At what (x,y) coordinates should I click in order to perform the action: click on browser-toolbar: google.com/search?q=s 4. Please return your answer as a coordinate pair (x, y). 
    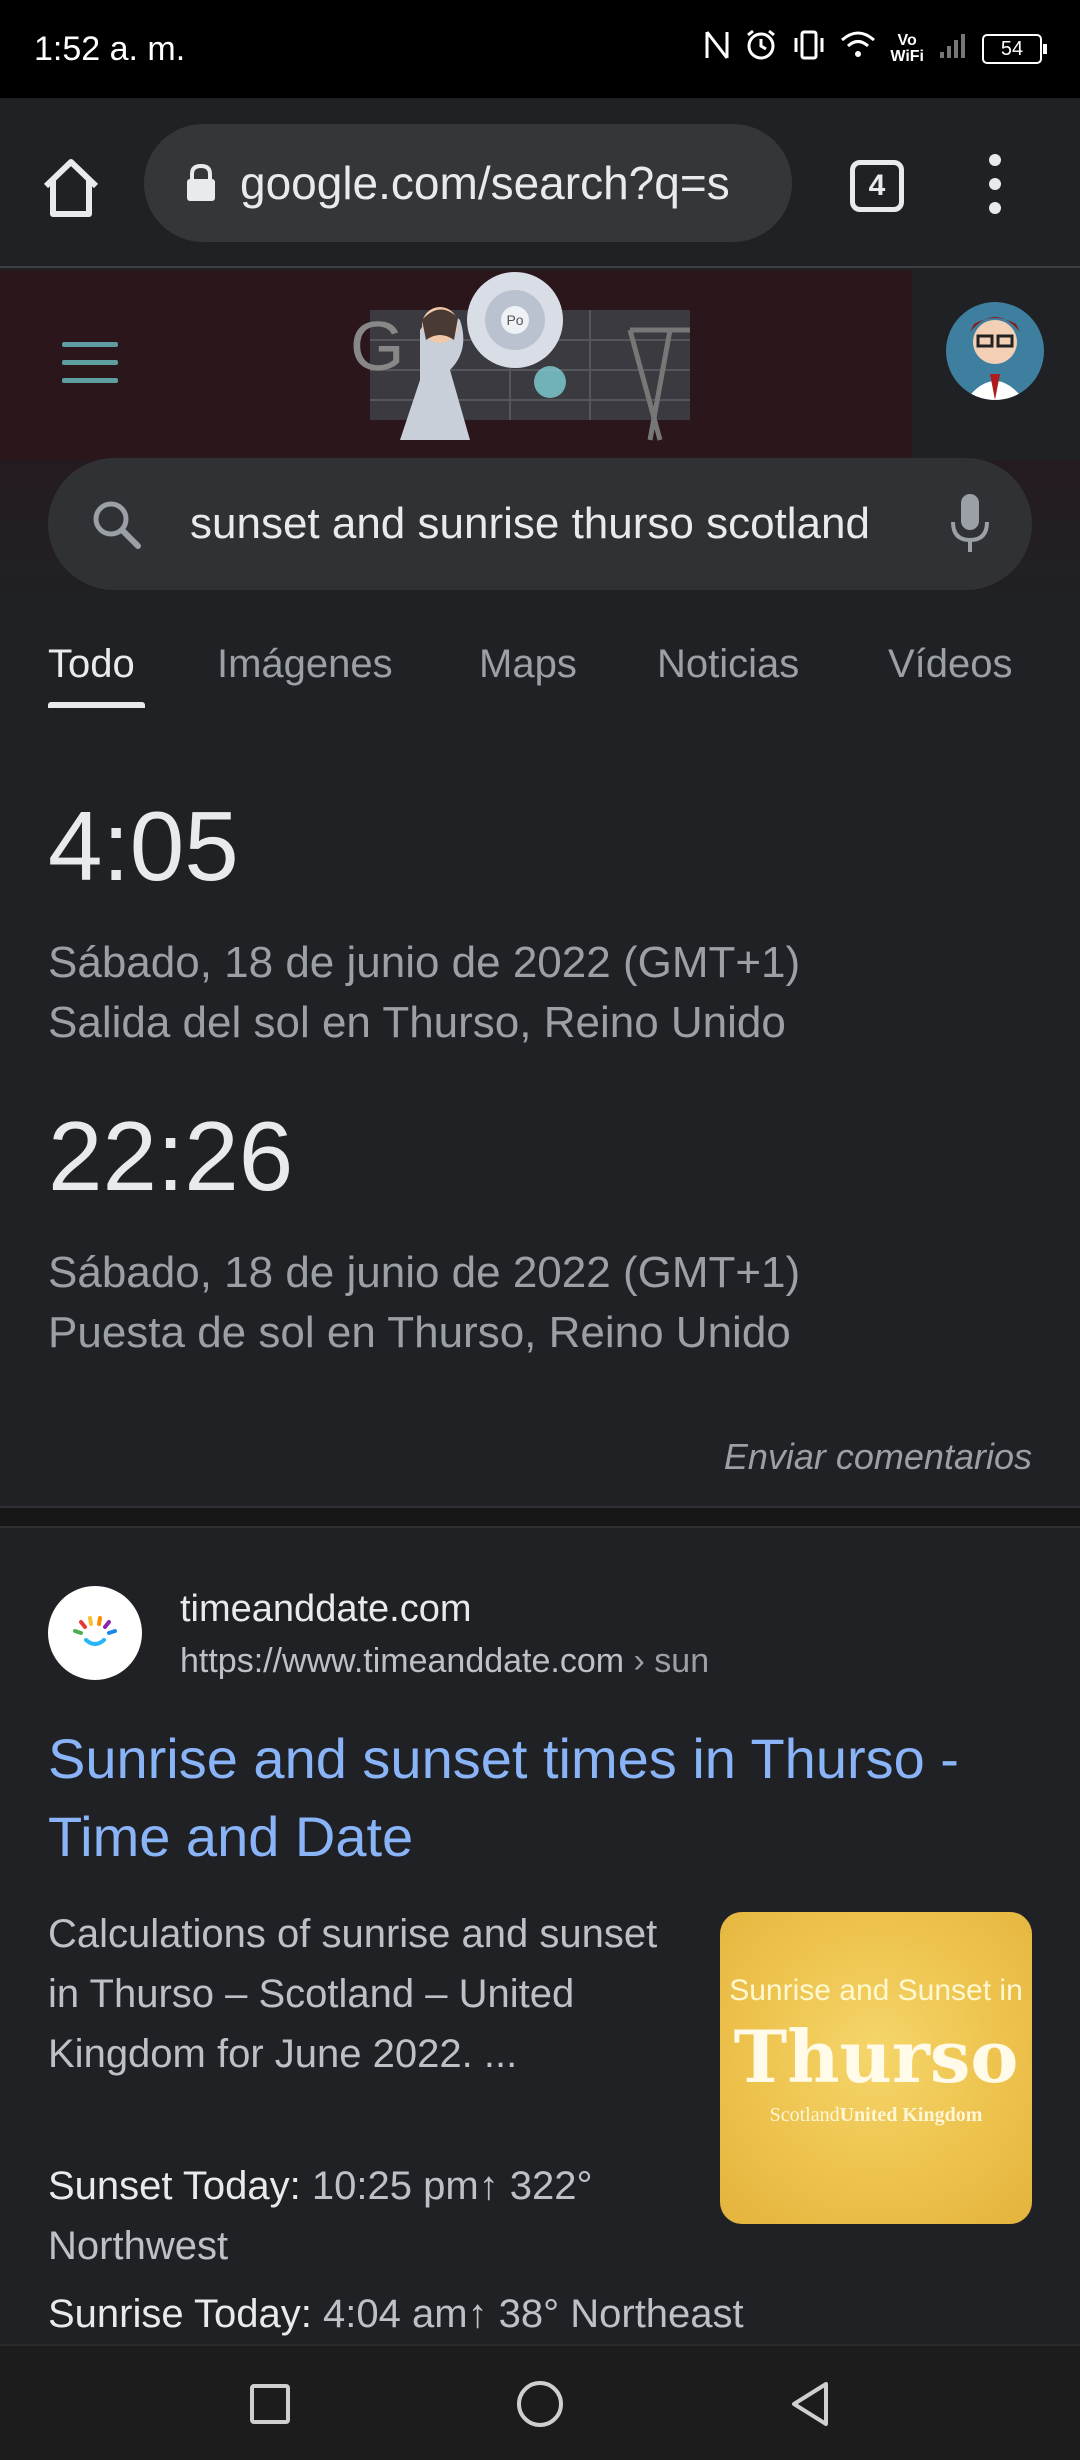
    Looking at the image, I should click on (540, 183).